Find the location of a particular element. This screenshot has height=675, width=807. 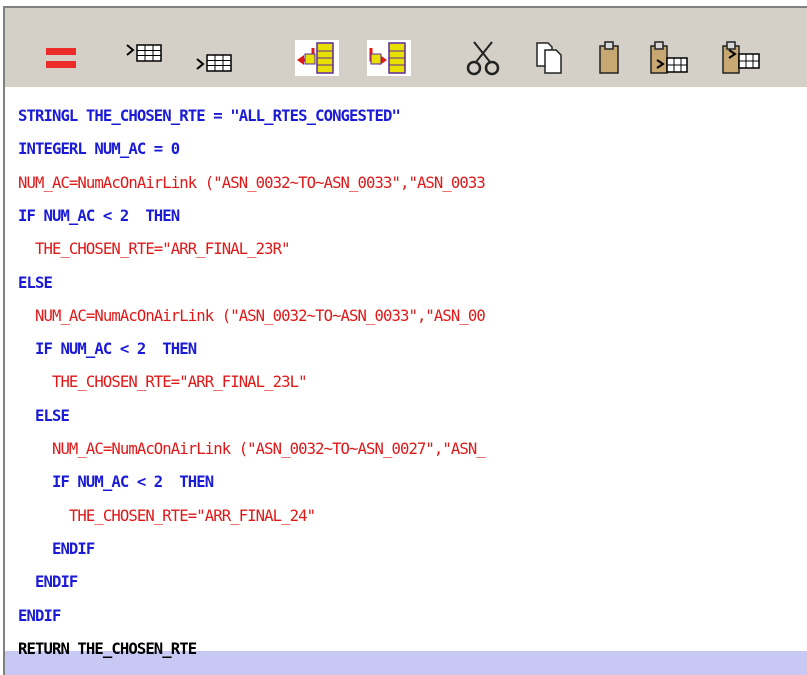

code-line: THE_CHOSEN_RTE="ARR_FINAL_23L" is located at coordinates (163, 382).